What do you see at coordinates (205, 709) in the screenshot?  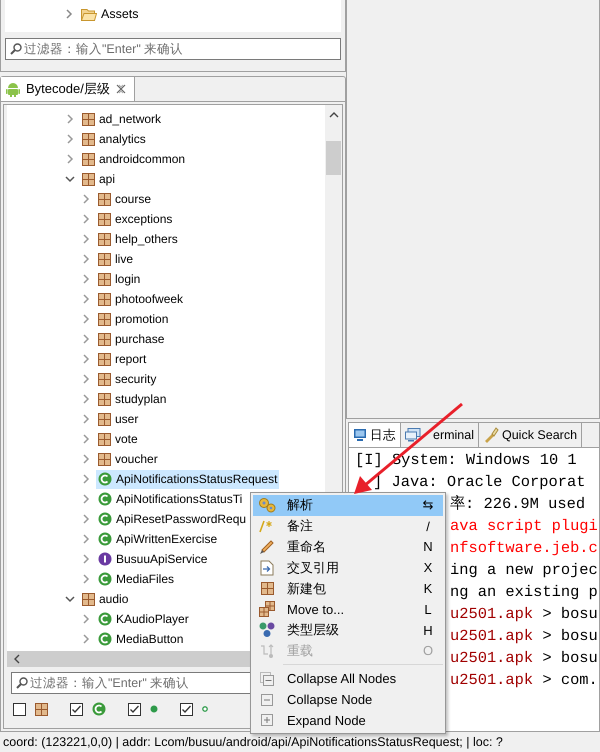 I see `ring-icon` at bounding box center [205, 709].